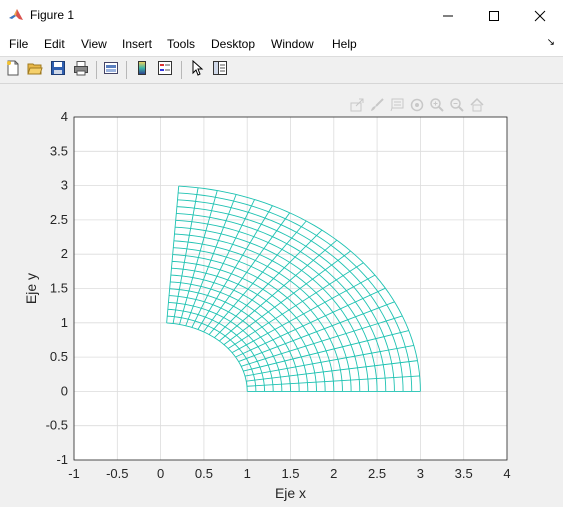 The width and height of the screenshot is (563, 507). Describe the element at coordinates (52, 15) in the screenshot. I see `window-title: Figure 1` at that location.